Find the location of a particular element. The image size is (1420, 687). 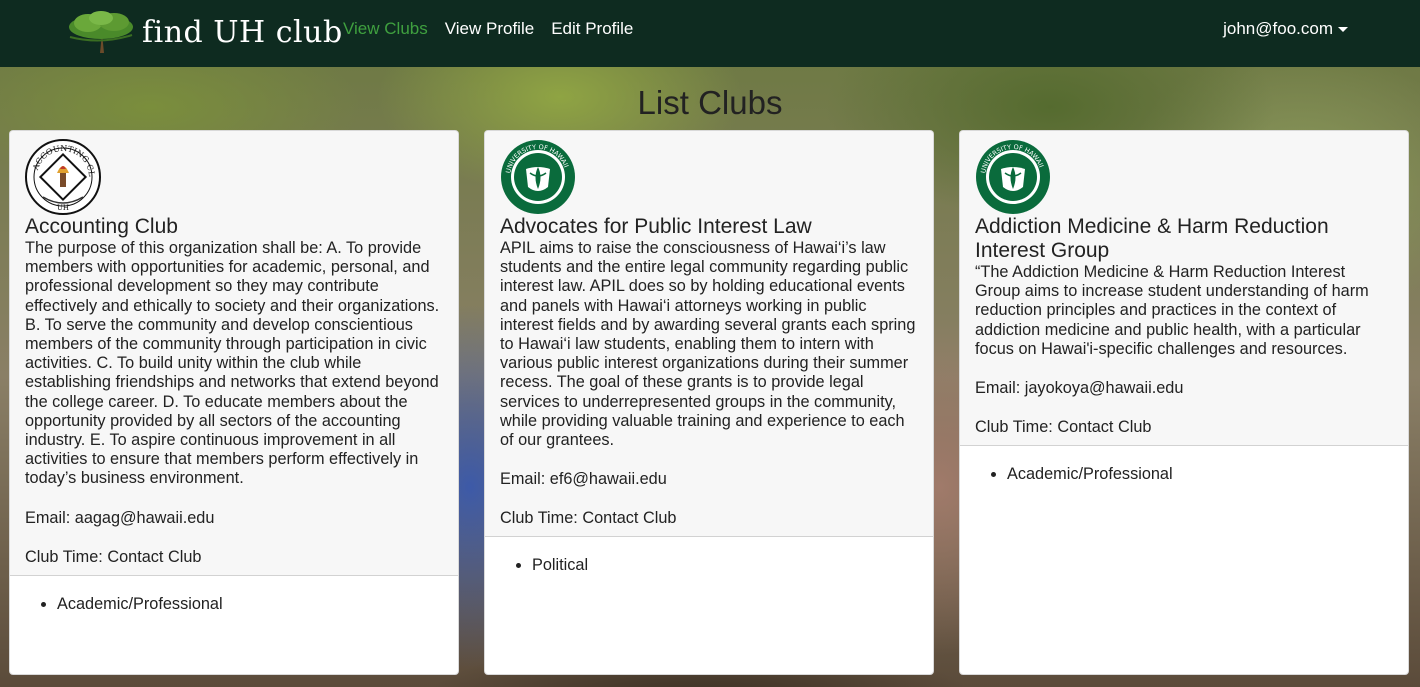

tree-logo-icon is located at coordinates (101, 32).